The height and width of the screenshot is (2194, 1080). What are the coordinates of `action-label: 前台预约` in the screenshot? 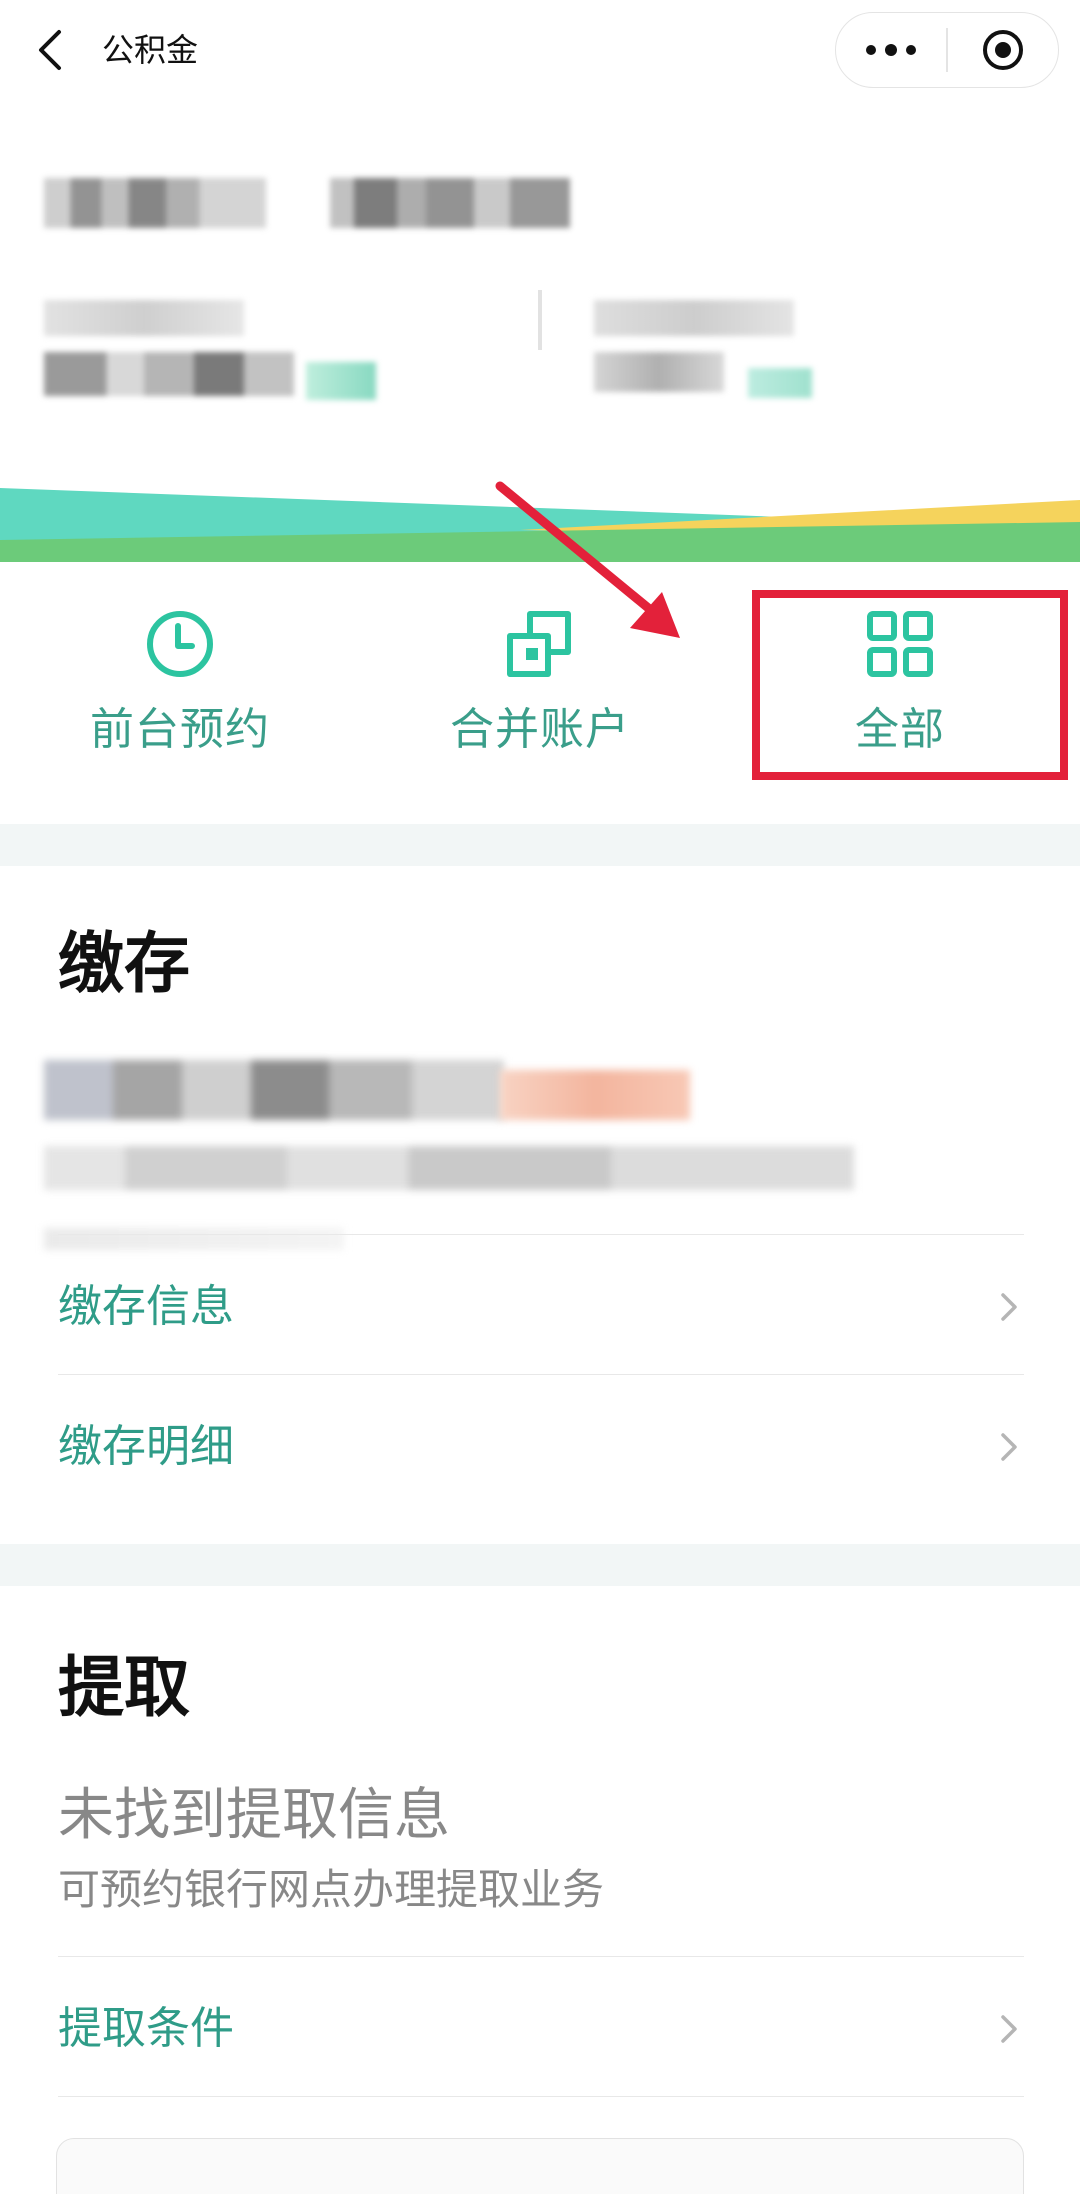 It's located at (180, 729).